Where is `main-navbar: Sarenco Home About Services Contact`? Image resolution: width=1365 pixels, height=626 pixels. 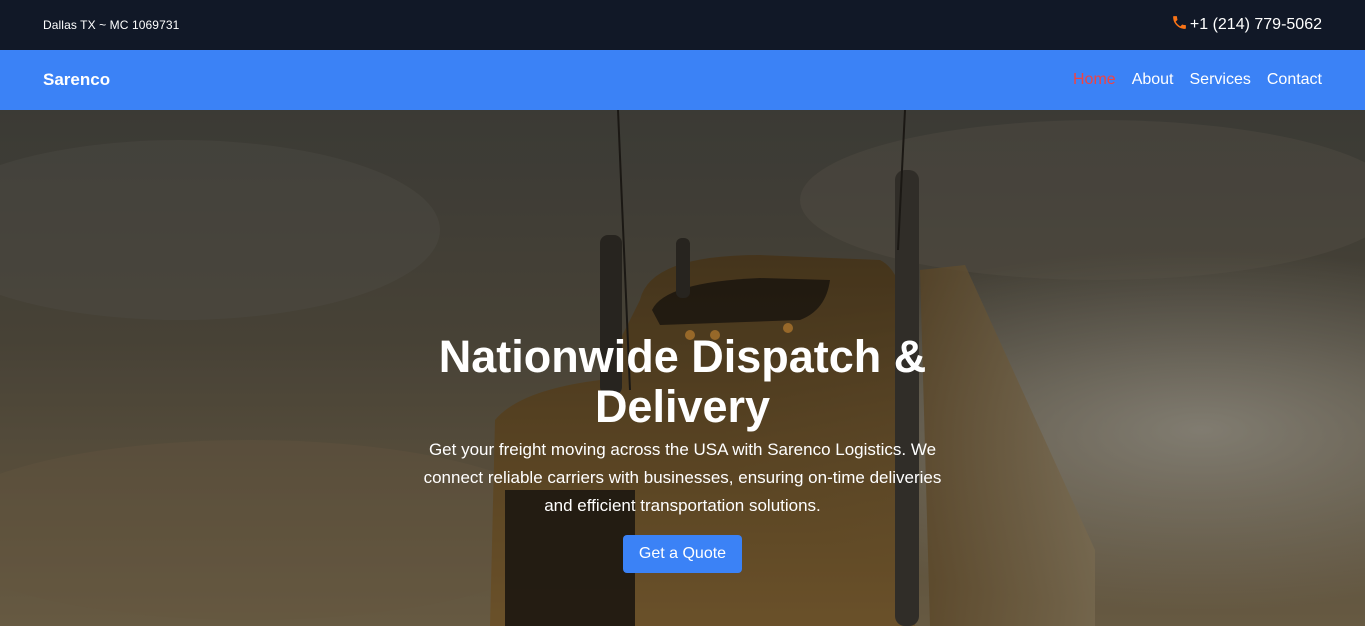 main-navbar: Sarenco Home About Services Contact is located at coordinates (682, 80).